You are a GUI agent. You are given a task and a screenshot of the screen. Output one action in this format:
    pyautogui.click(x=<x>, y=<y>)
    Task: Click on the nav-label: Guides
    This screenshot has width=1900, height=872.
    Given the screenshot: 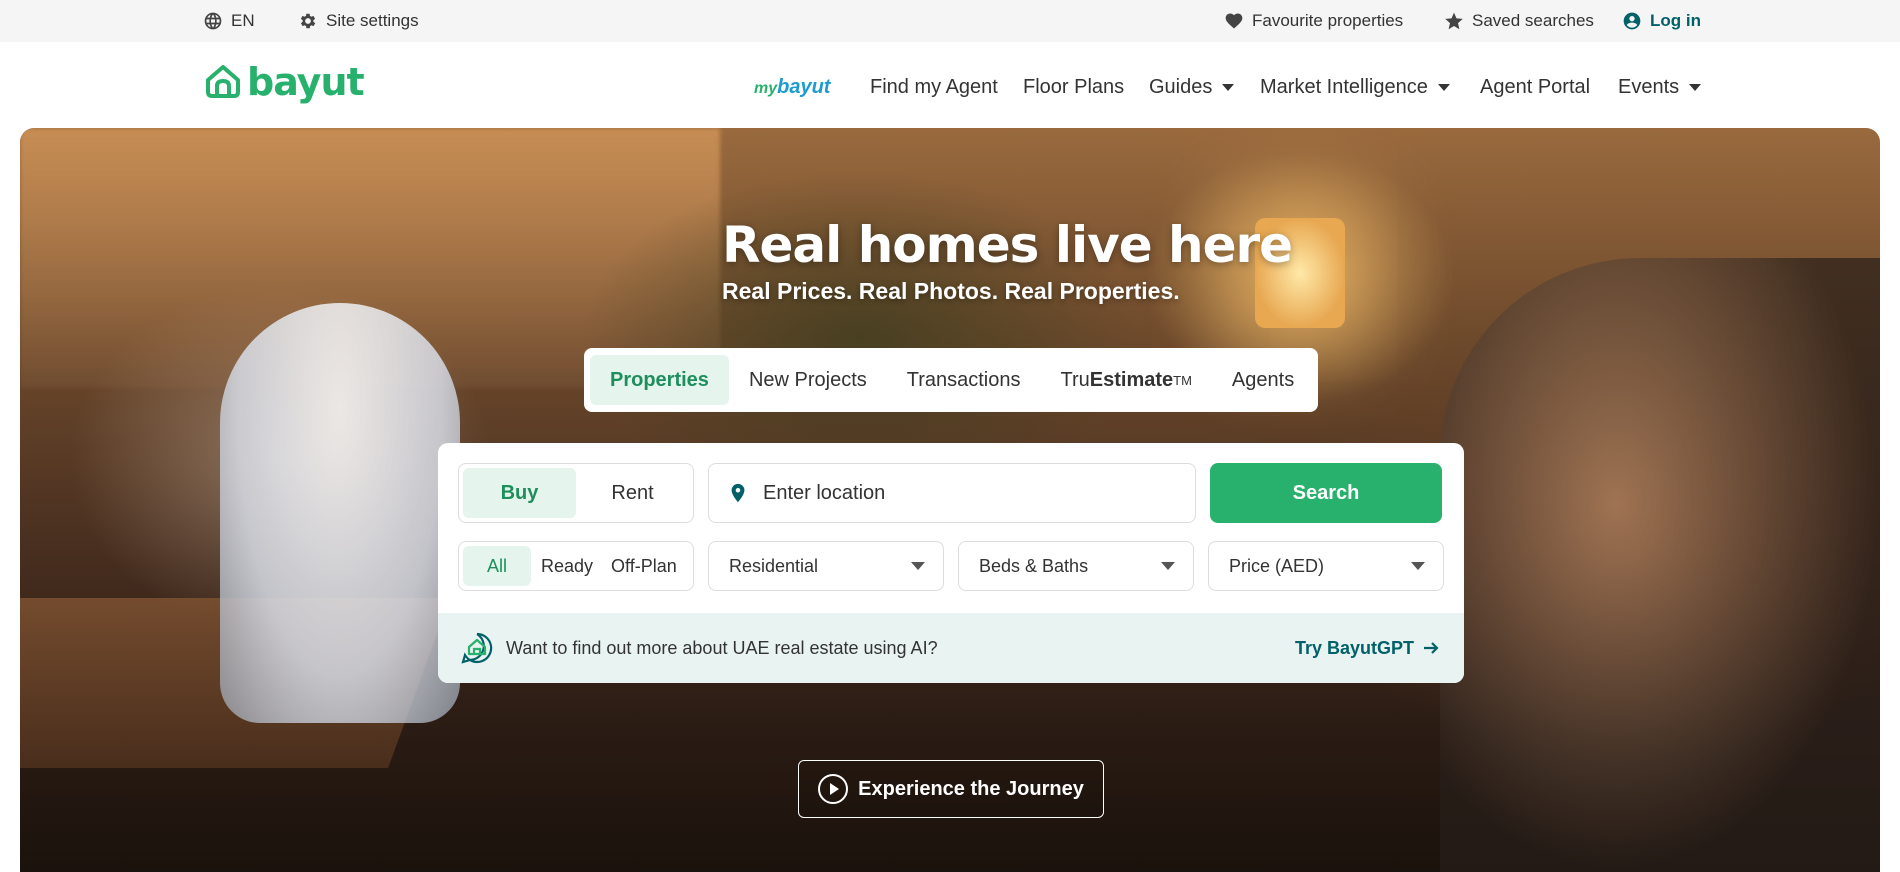 What is the action you would take?
    pyautogui.click(x=1181, y=87)
    